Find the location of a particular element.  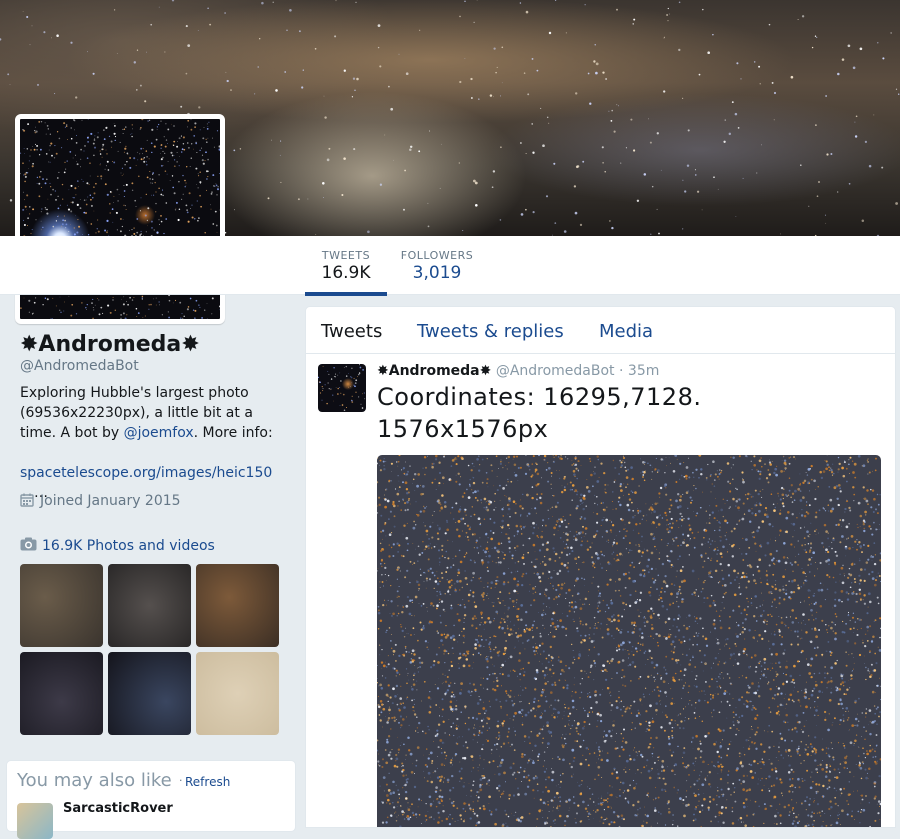

refresh-link: Refresh is located at coordinates (207, 782).